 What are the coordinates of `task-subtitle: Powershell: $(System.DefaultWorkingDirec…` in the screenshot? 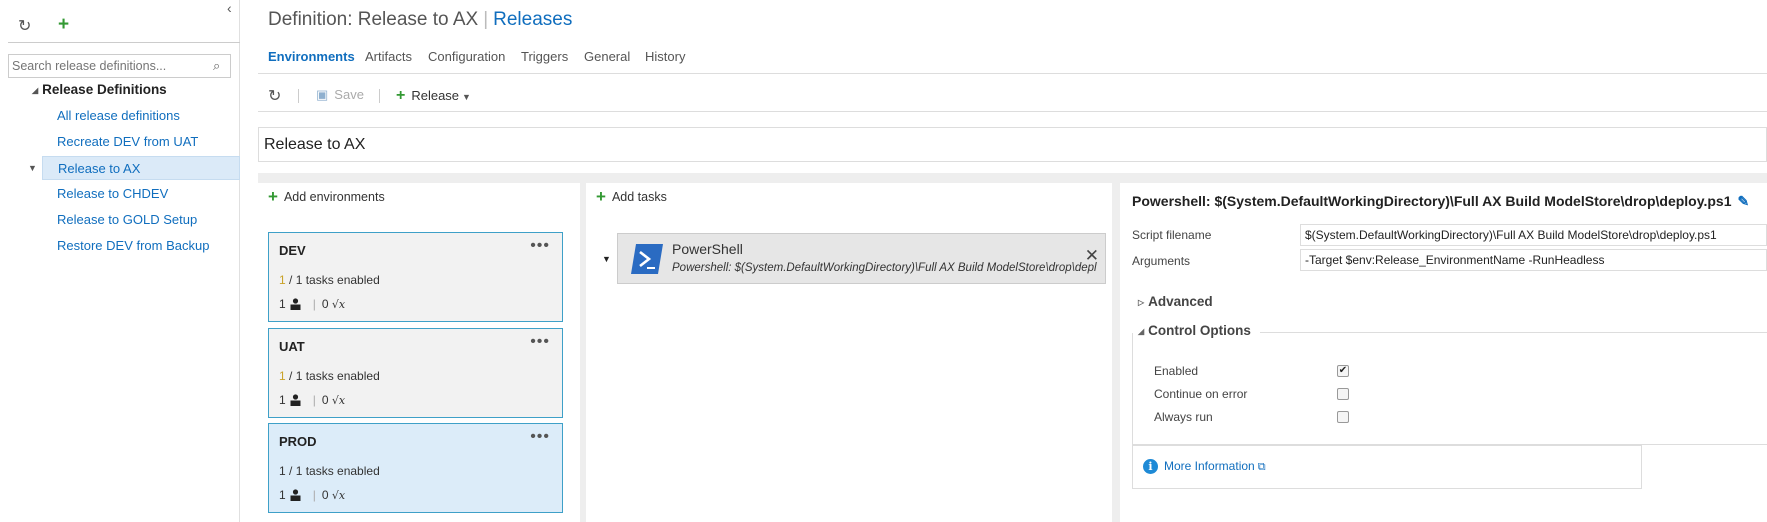 It's located at (884, 268).